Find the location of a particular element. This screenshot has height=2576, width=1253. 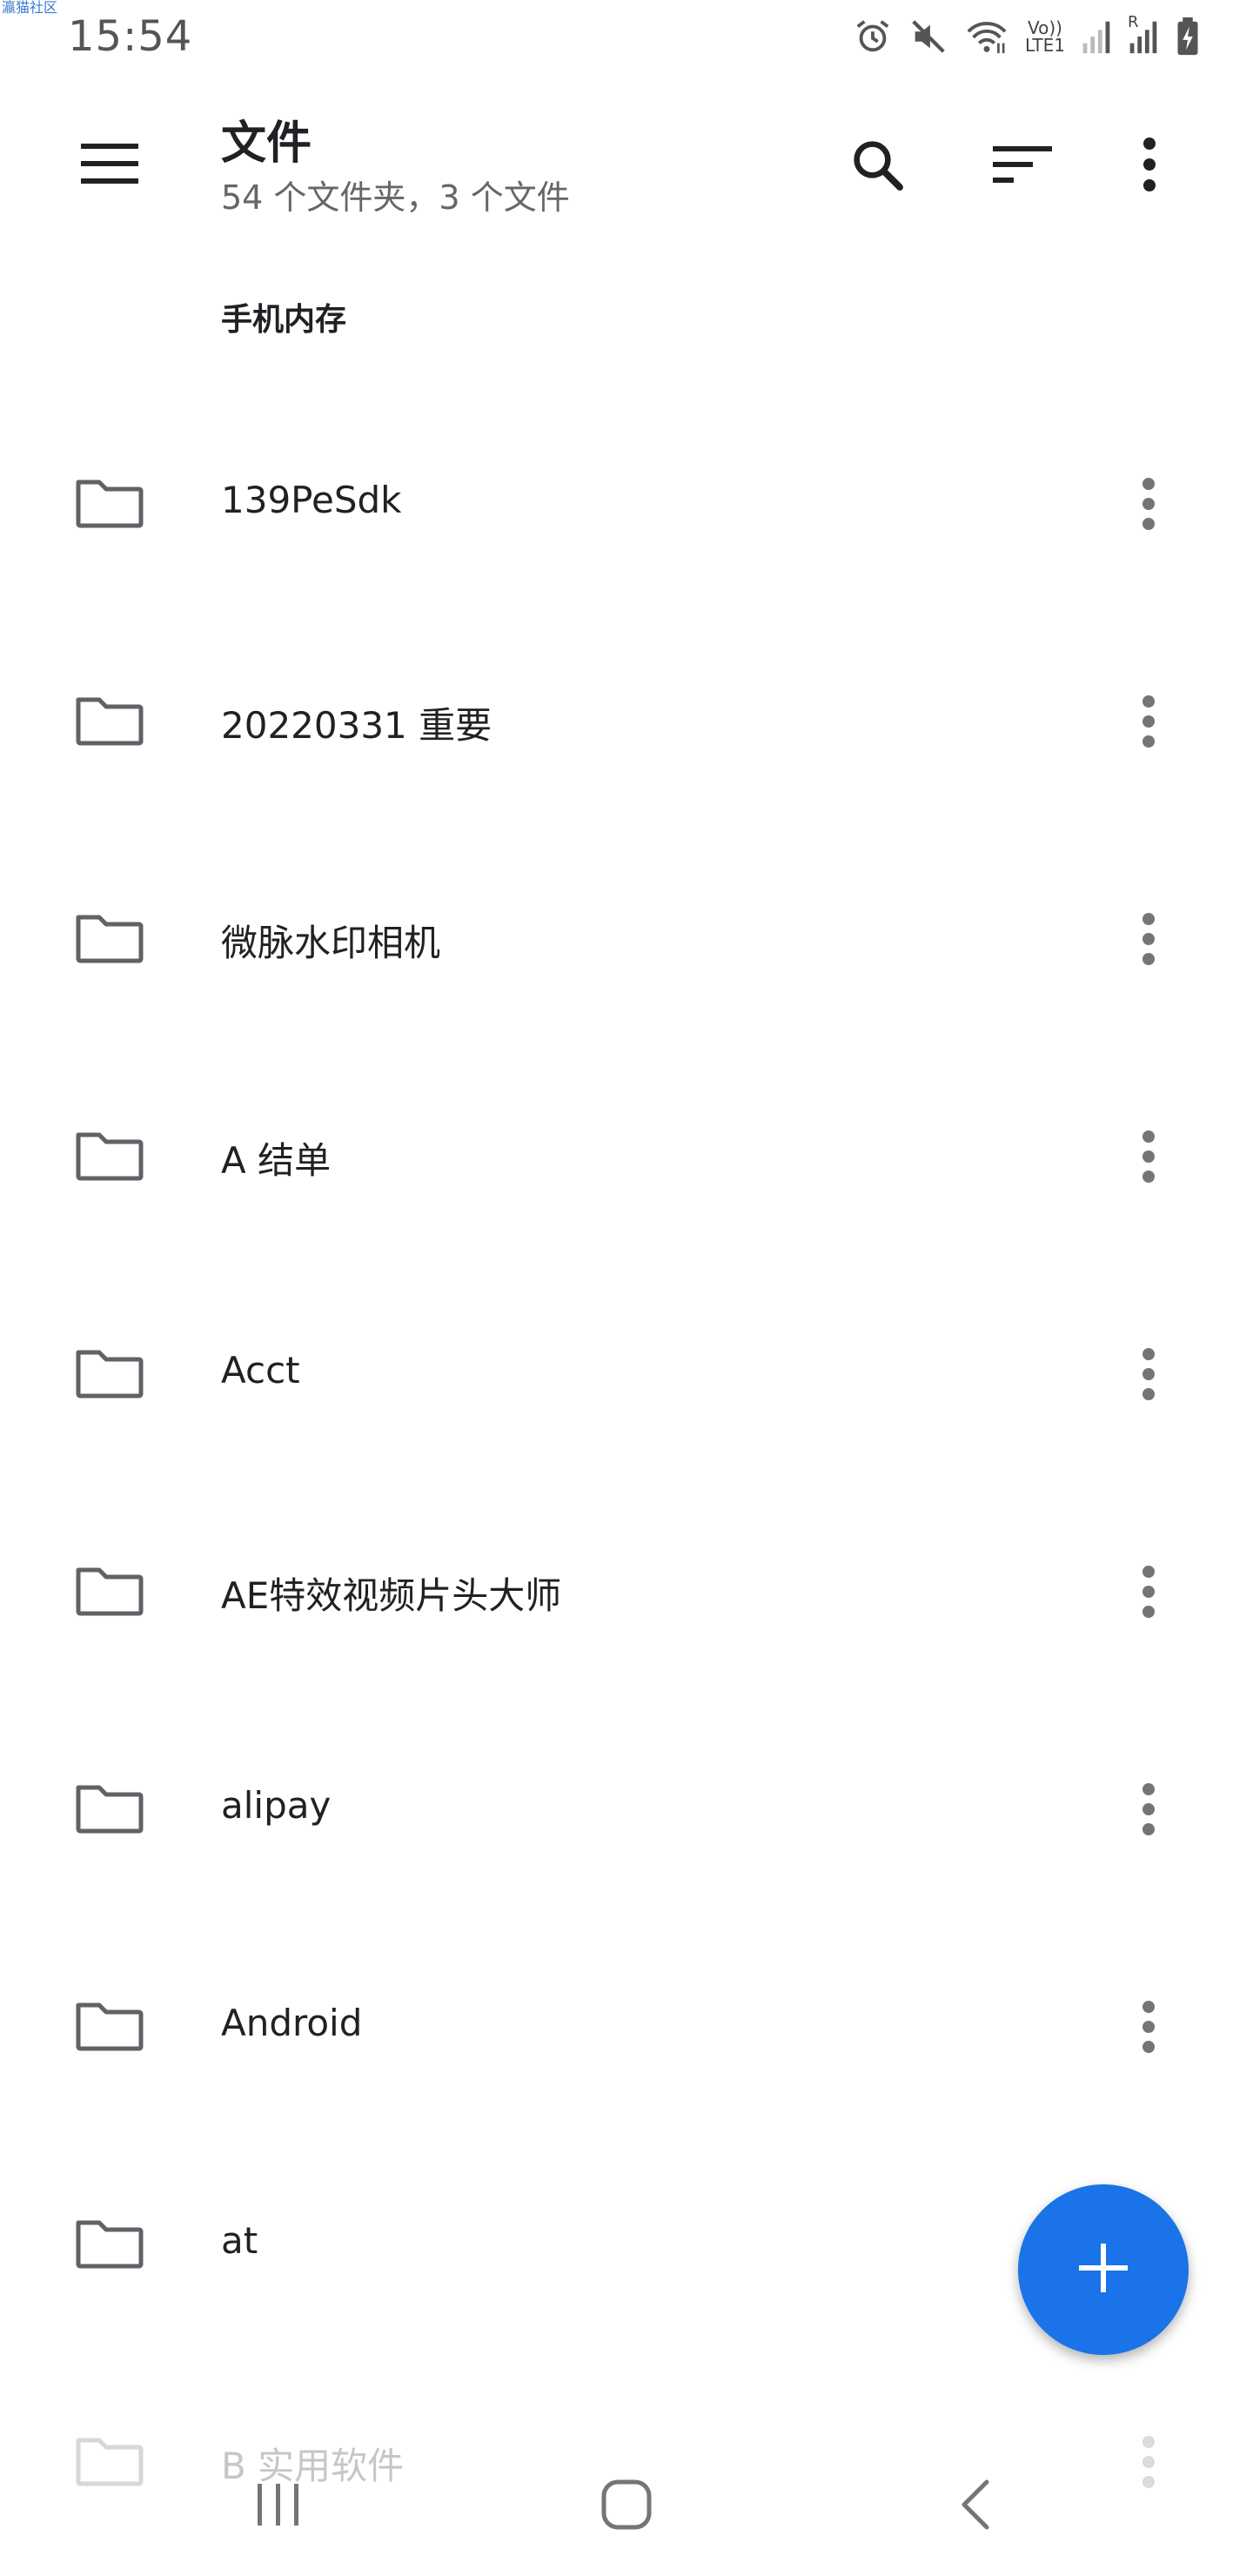

status-icons: Vo)) LTE1 R is located at coordinates (1027, 36).